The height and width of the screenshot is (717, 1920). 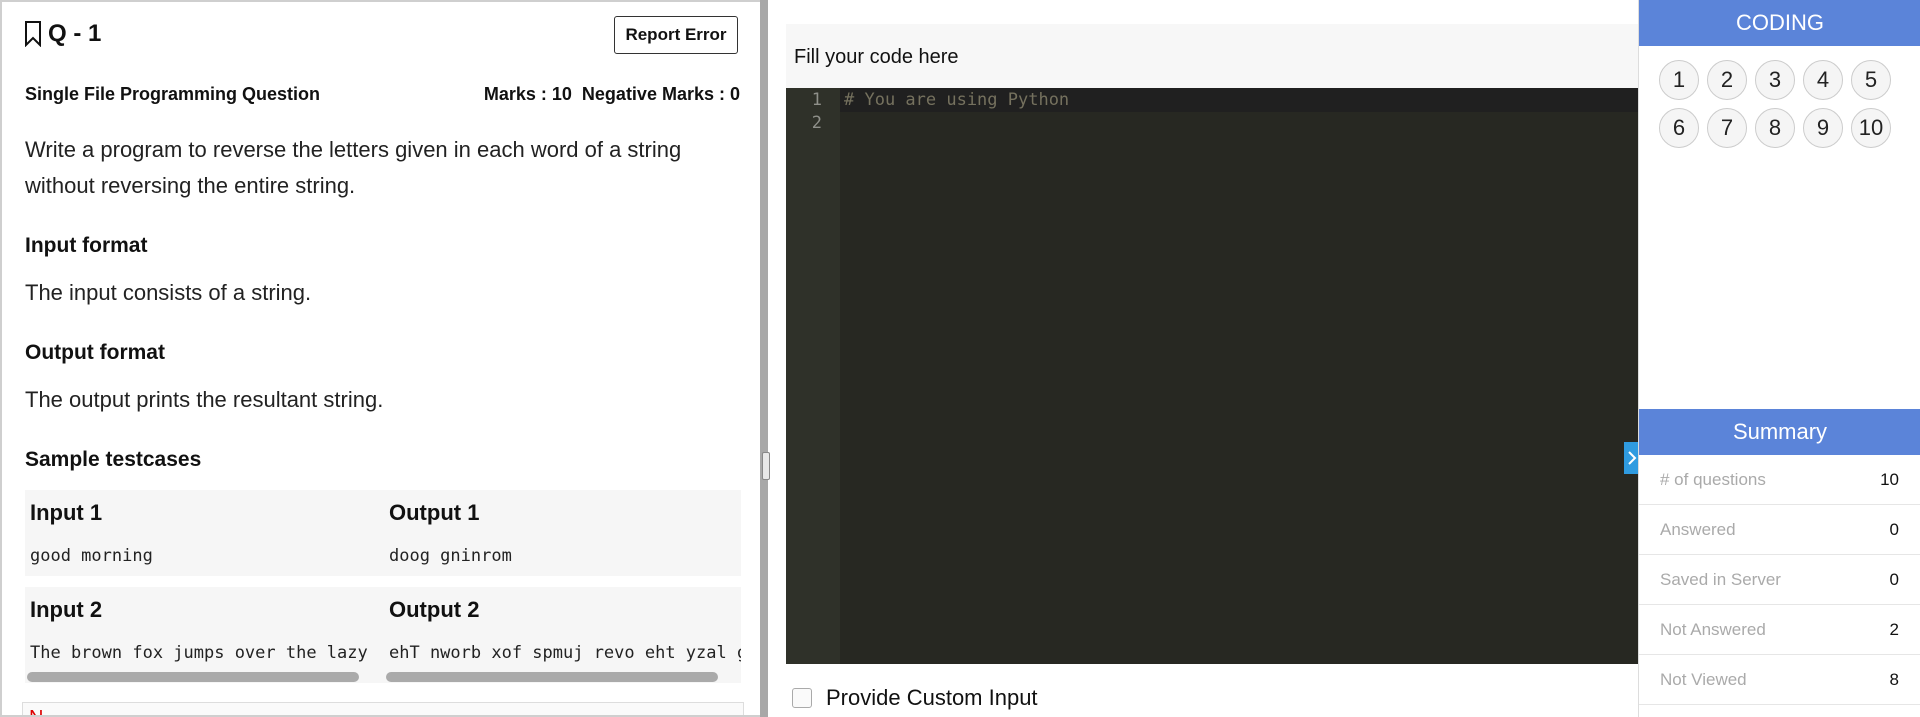 I want to click on editor-header: Fill your code here, so click(x=1212, y=56).